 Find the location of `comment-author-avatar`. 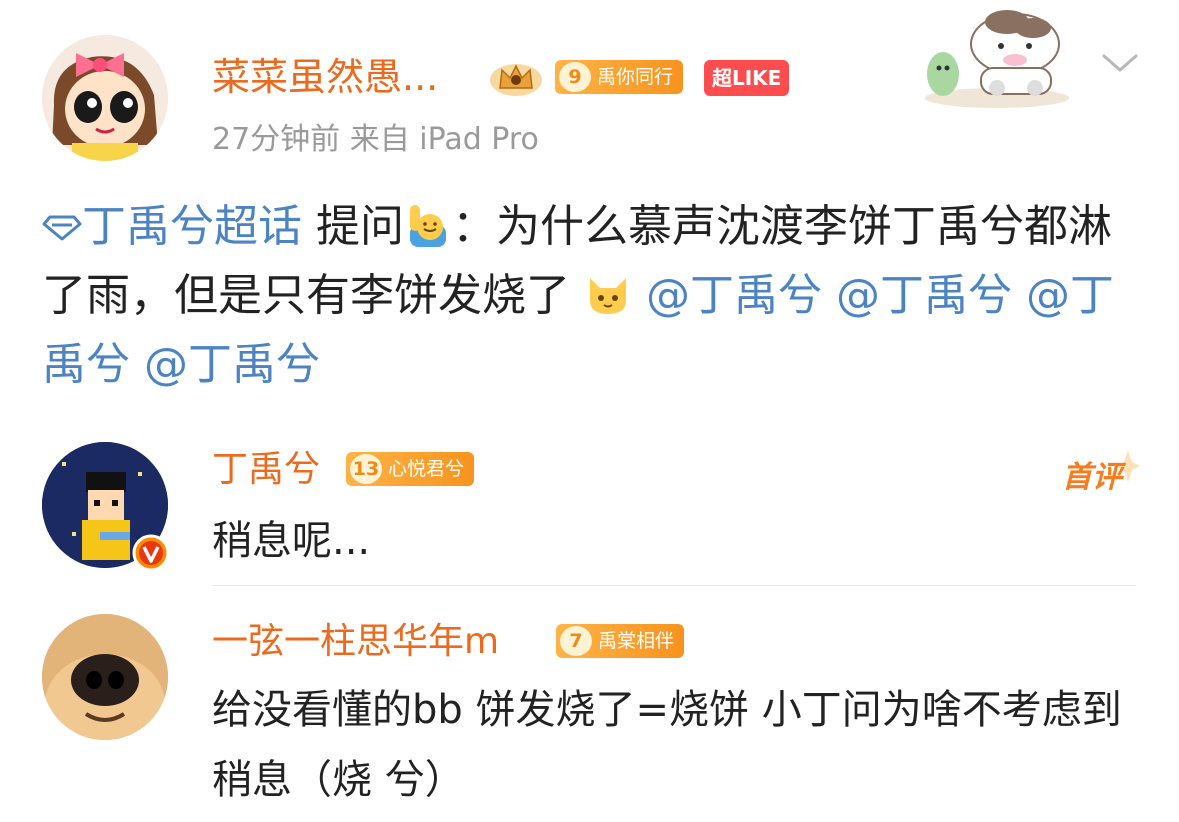

comment-author-avatar is located at coordinates (105, 677).